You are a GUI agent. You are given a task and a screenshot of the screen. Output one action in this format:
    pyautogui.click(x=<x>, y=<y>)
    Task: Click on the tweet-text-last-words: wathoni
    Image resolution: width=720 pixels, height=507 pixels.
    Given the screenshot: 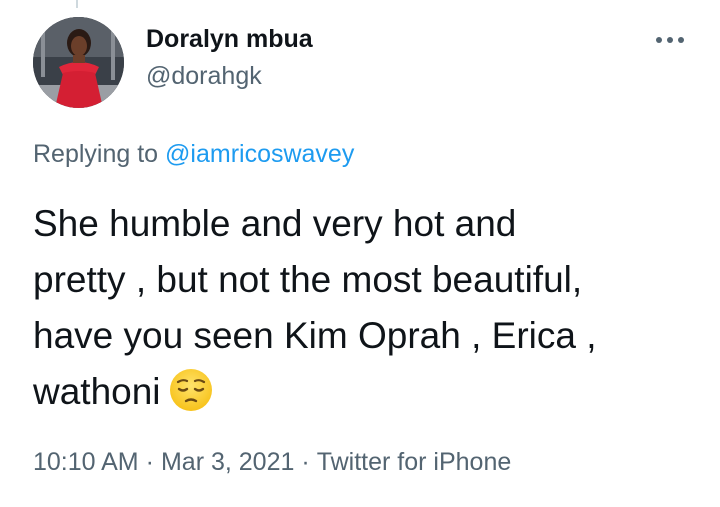 What is the action you would take?
    pyautogui.click(x=97, y=391)
    